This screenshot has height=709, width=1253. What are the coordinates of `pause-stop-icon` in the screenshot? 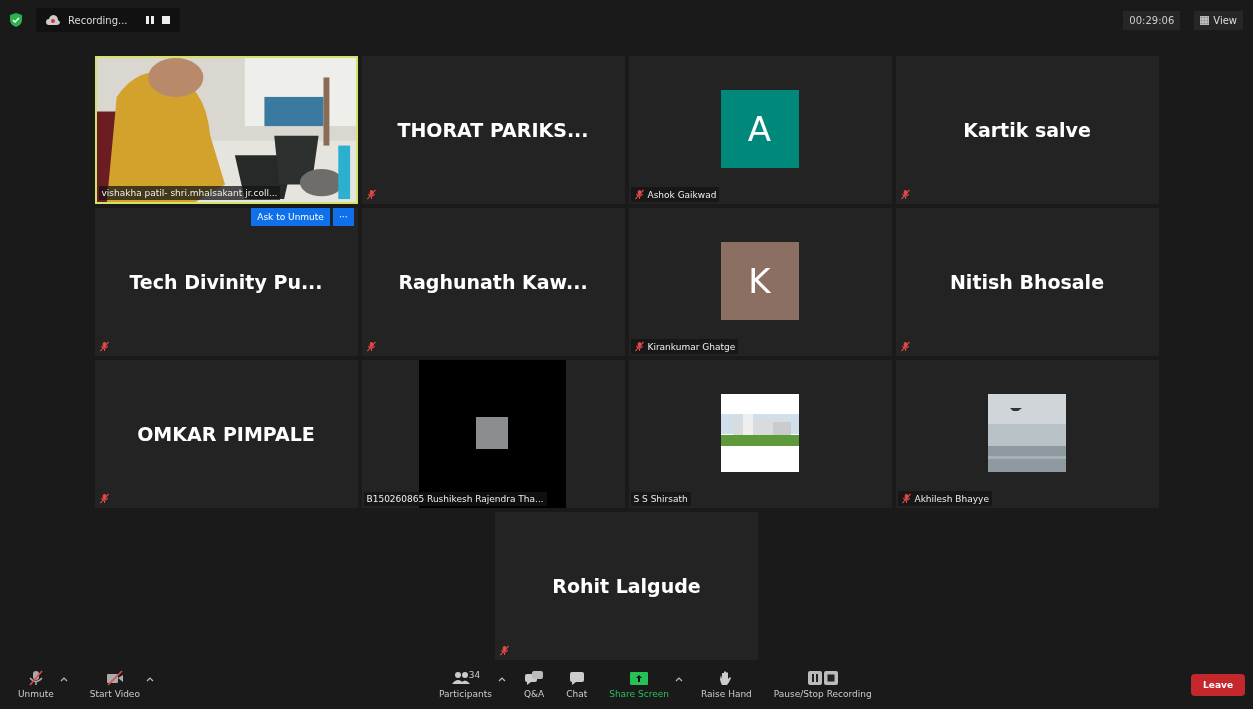 It's located at (822, 678).